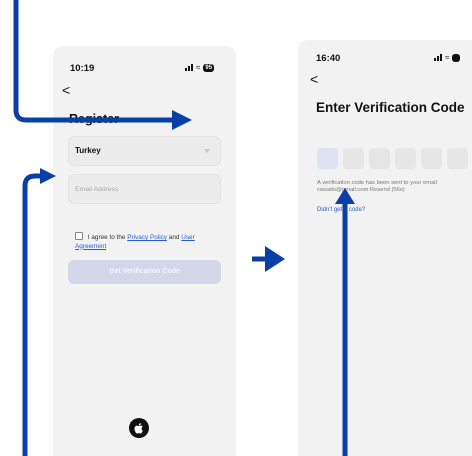 This screenshot has height=456, width=472. Describe the element at coordinates (94, 61) in the screenshot. I see `arrow-to-country-select` at that location.